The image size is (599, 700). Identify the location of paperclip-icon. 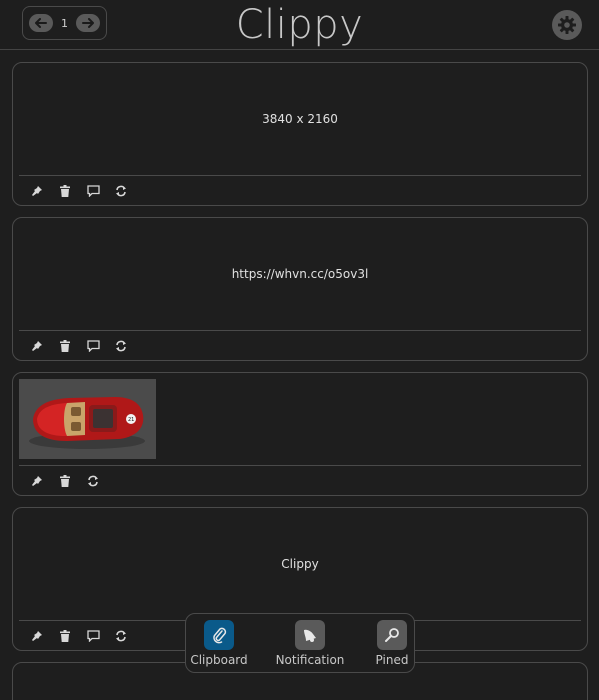
(220, 635).